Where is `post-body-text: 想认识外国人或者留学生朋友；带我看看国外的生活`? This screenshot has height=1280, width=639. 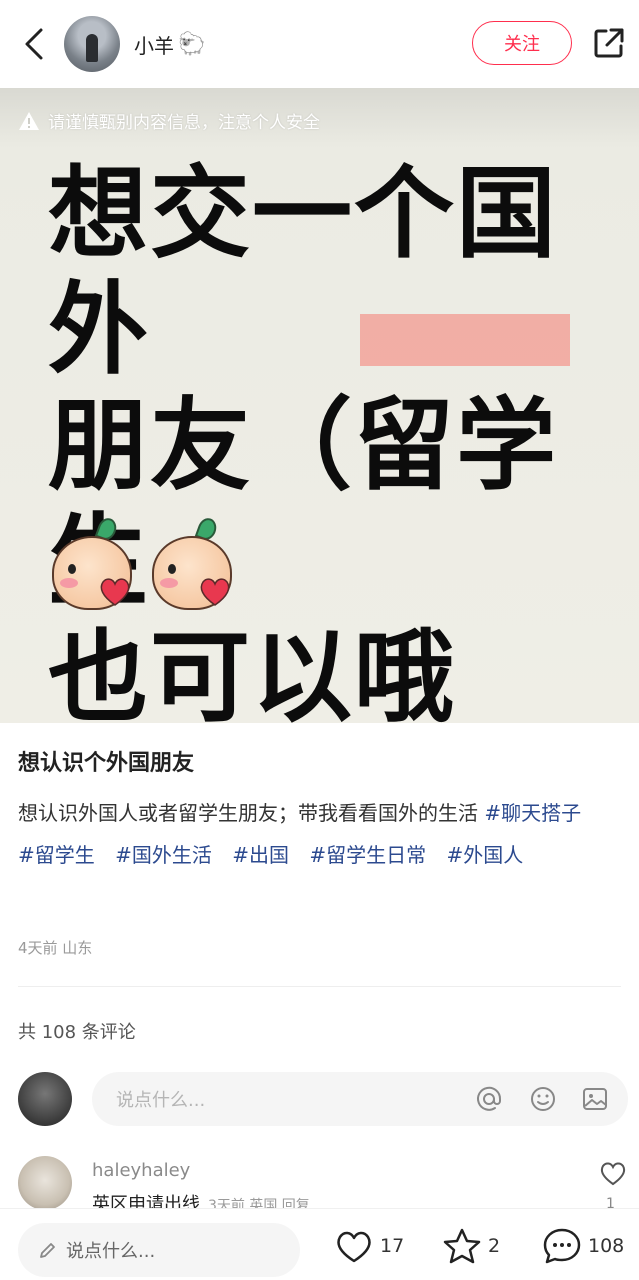
post-body-text: 想认识外国人或者留学生朋友；带我看看国外的生活 is located at coordinates (248, 813).